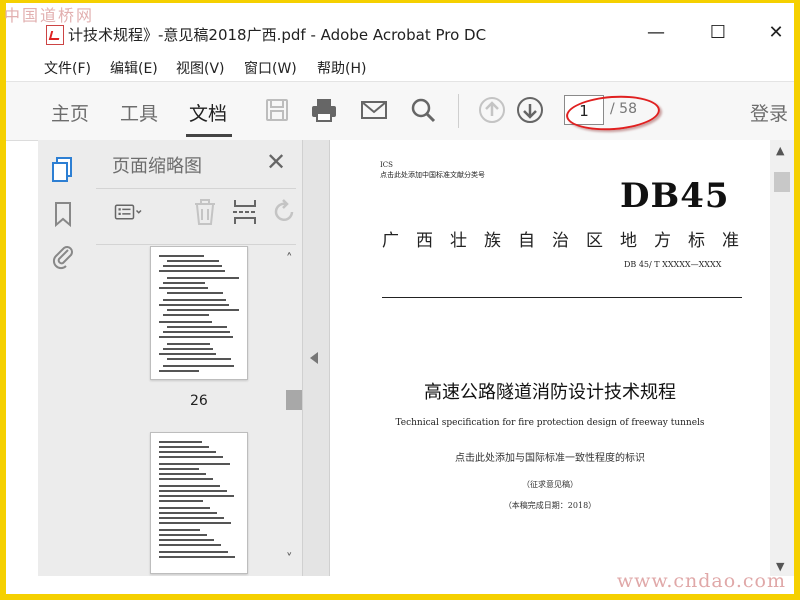  Describe the element at coordinates (492, 110) in the screenshot. I see `previous-page-icon` at that location.